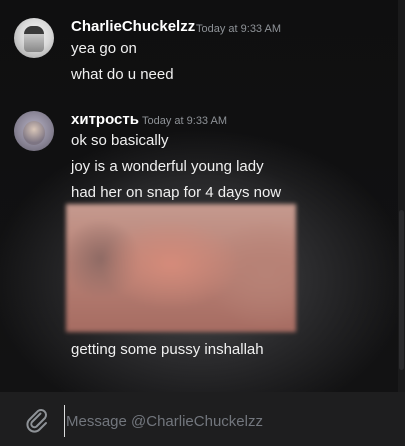  Describe the element at coordinates (176, 192) in the screenshot. I see `message-text: had her on snap for 4 days now` at that location.